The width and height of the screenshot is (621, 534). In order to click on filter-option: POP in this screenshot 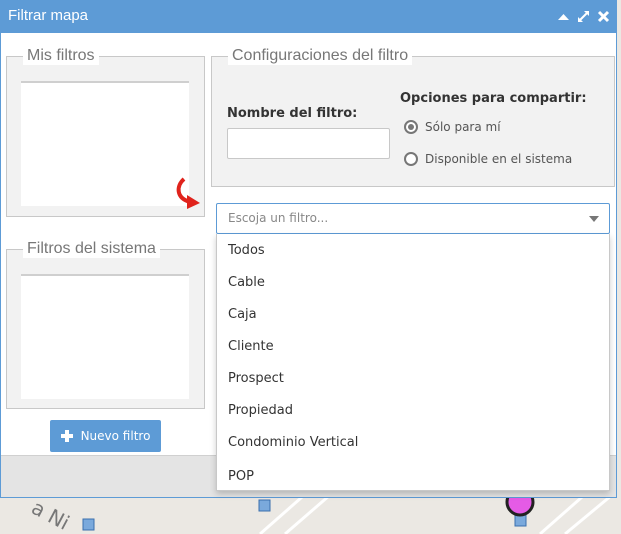, I will do `click(241, 476)`.